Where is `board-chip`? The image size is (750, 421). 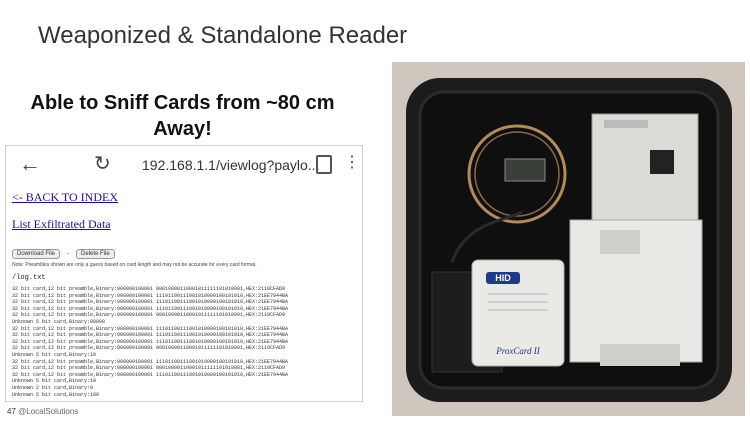 board-chip is located at coordinates (662, 162).